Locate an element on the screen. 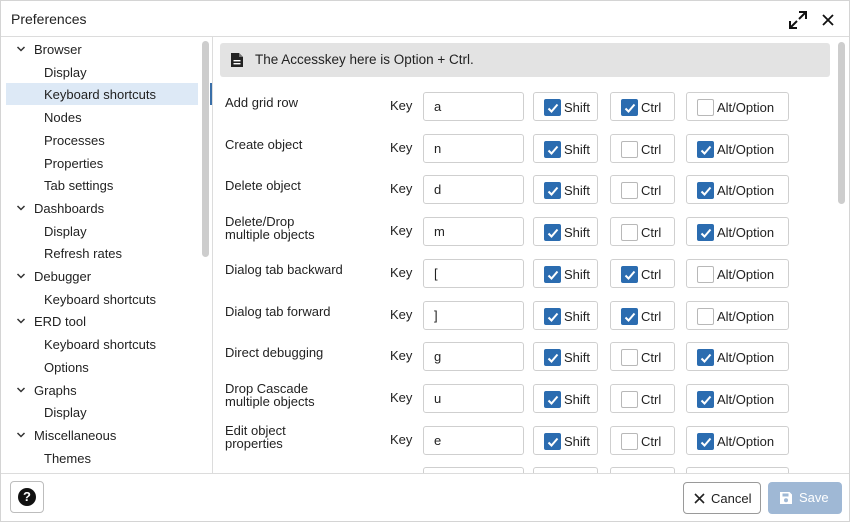 This screenshot has height=522, width=850. shortcut-name: Delete/Drop multiple objects is located at coordinates (300, 228).